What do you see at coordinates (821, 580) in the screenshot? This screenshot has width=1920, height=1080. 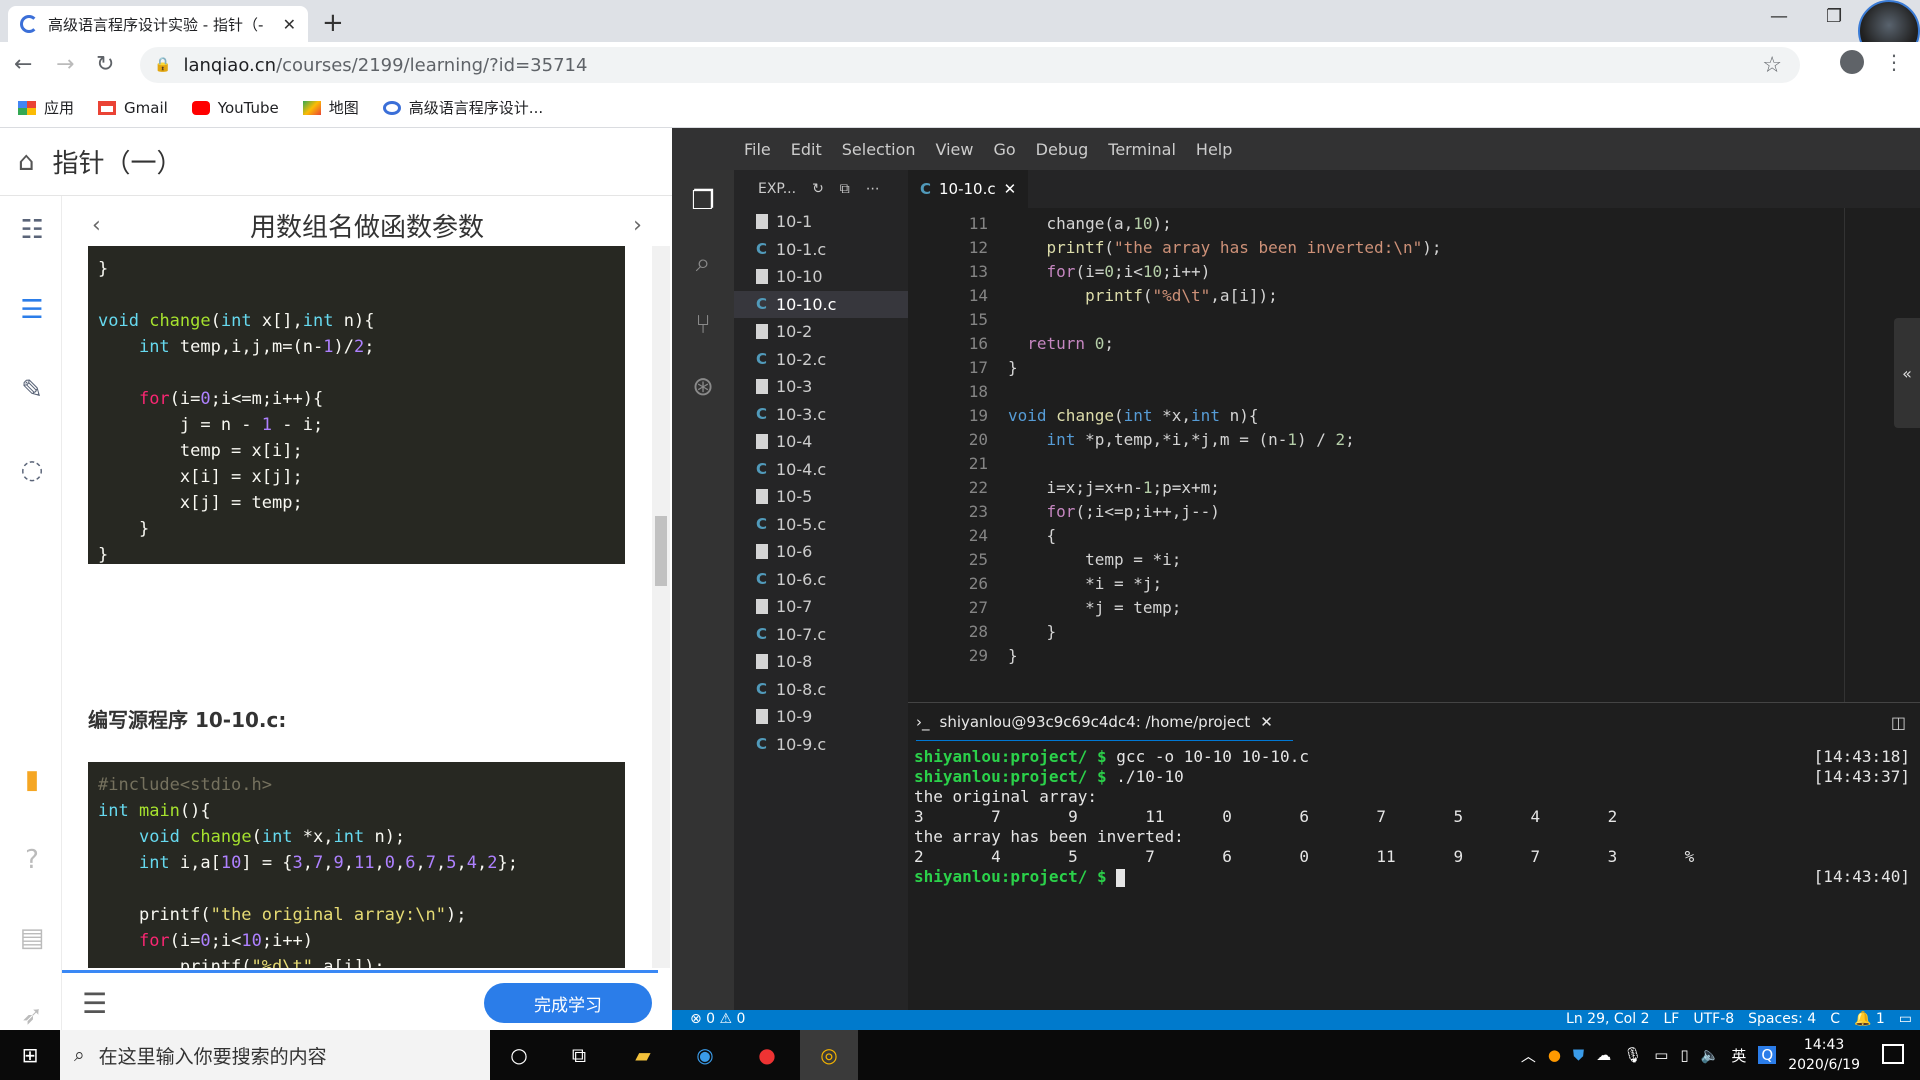 I see `file-item: C 10-6.c` at bounding box center [821, 580].